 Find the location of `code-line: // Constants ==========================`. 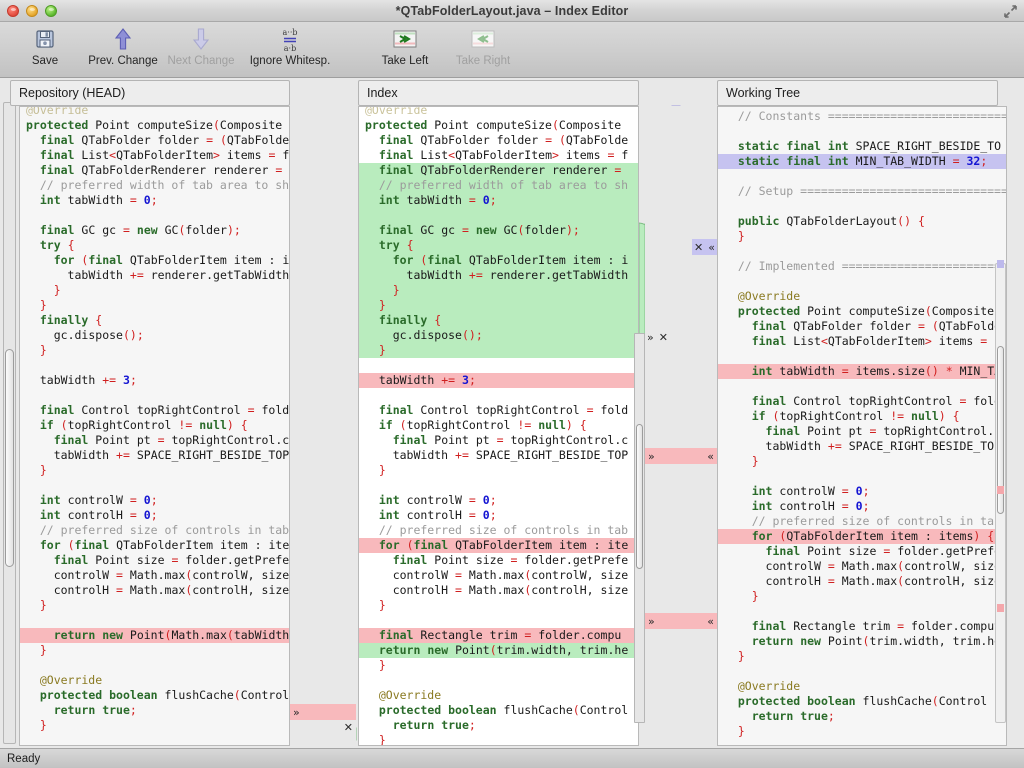

code-line: // Constants ========================== is located at coordinates (862, 116).